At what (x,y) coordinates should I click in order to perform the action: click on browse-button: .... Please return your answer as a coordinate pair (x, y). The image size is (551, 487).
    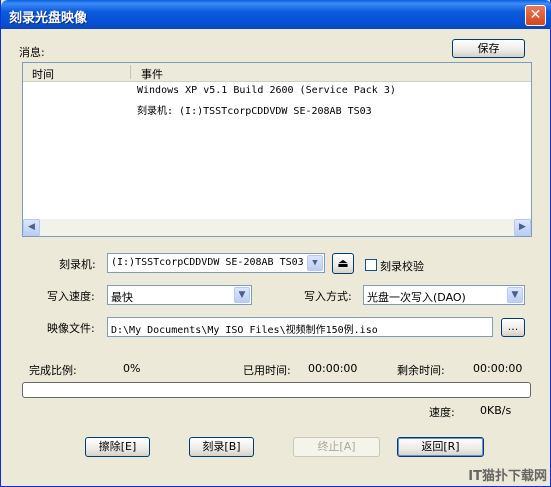
    Looking at the image, I should click on (513, 327).